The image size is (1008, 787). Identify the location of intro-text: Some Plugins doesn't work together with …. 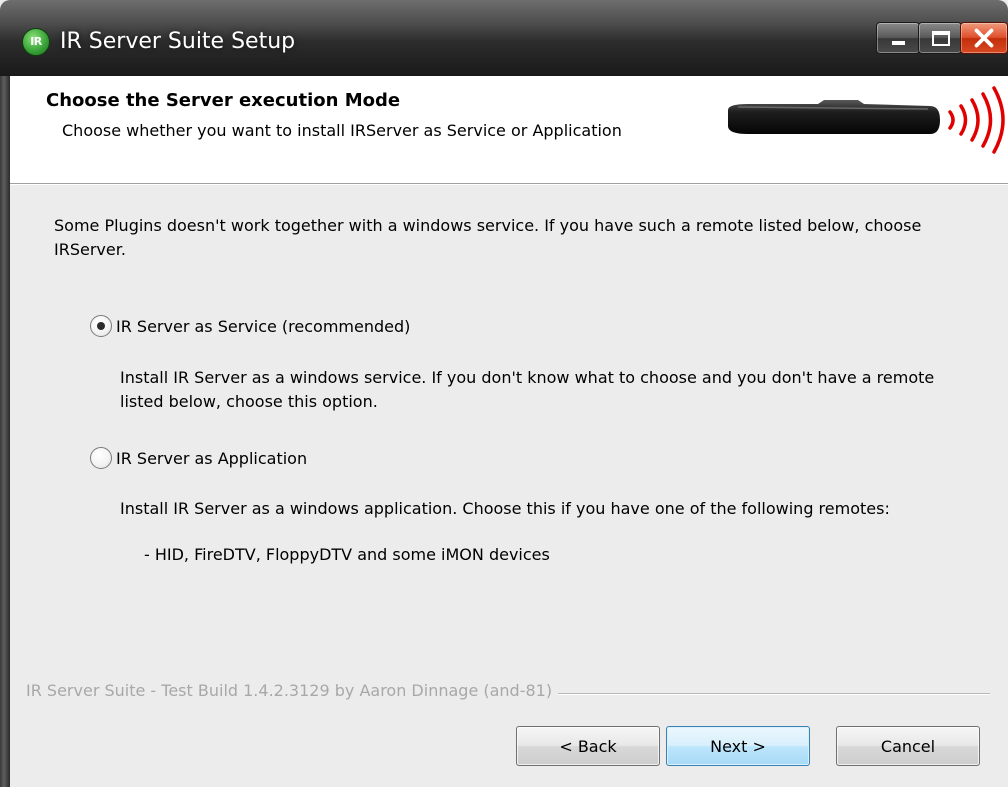
(488, 237).